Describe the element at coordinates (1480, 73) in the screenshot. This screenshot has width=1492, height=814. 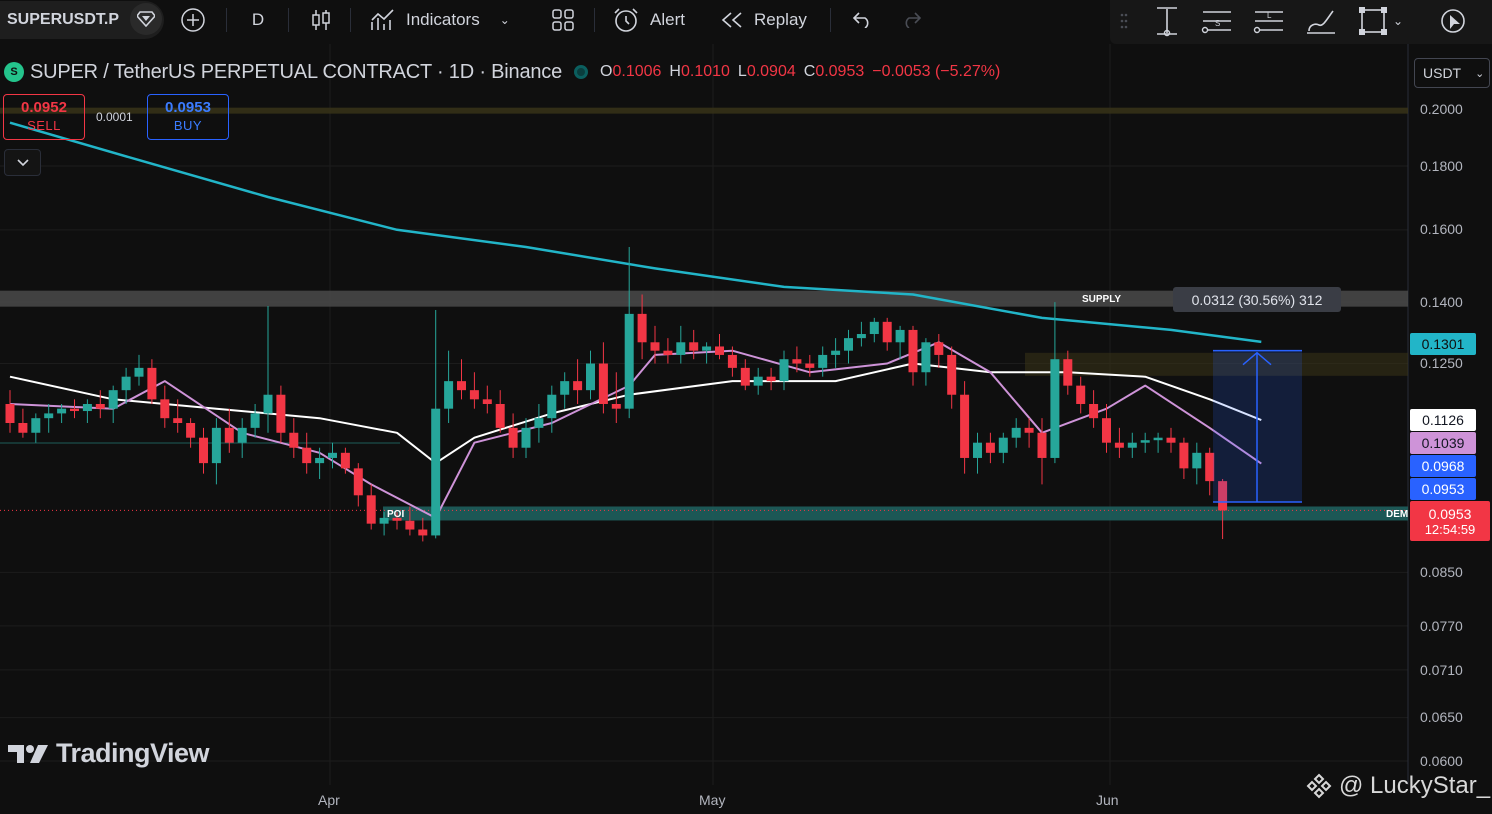
I see `chevron-down-icon: ⌄` at that location.